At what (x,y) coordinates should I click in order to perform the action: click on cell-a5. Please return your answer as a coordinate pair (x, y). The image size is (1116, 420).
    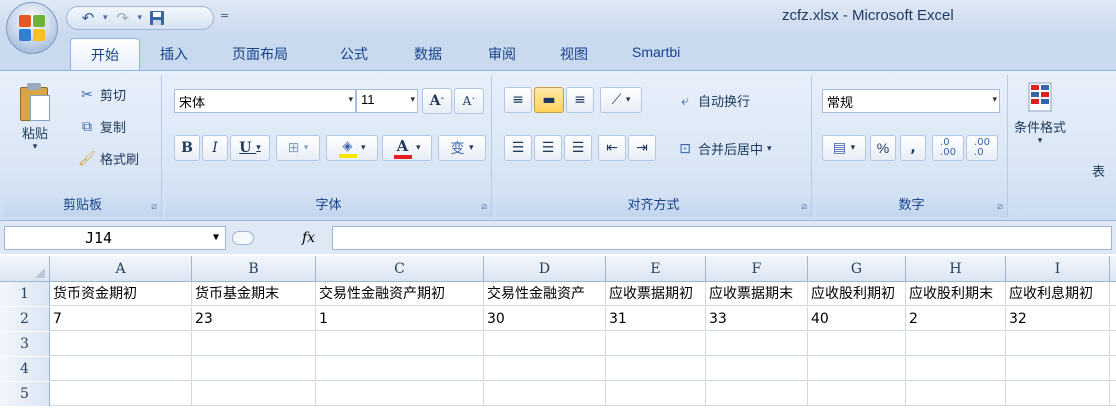
    Looking at the image, I should click on (121, 394).